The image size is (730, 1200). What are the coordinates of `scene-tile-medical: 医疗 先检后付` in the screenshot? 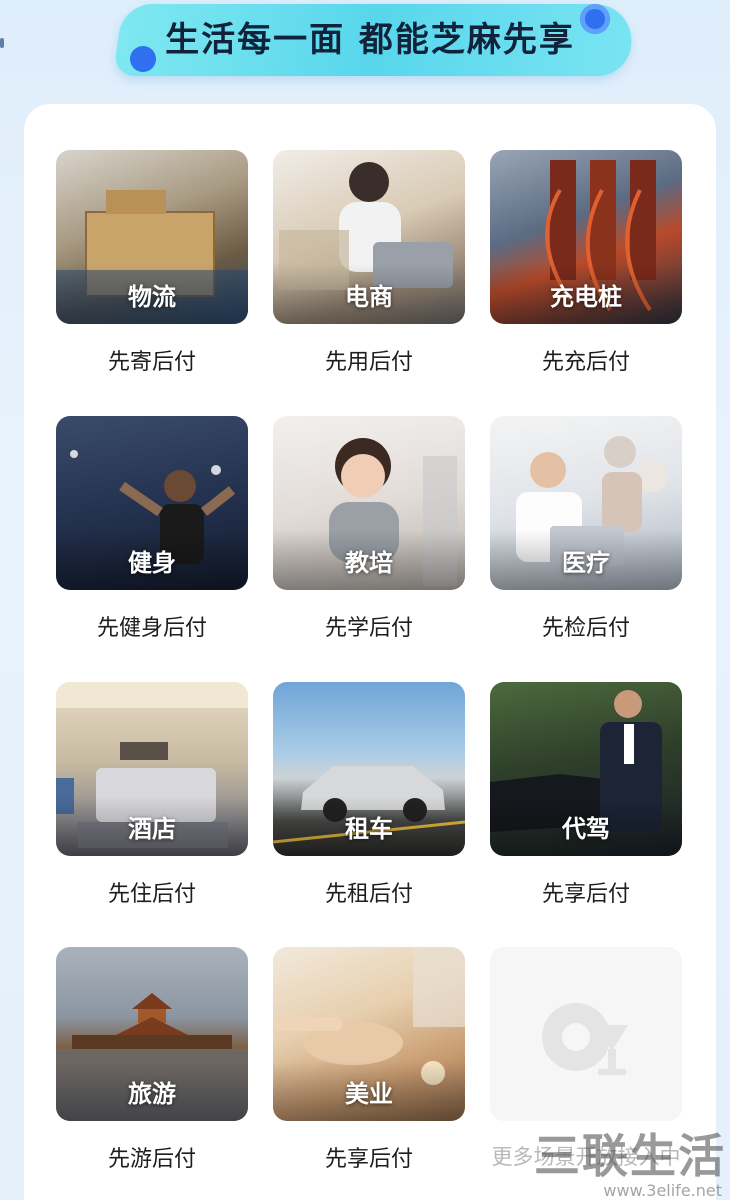 It's located at (587, 529).